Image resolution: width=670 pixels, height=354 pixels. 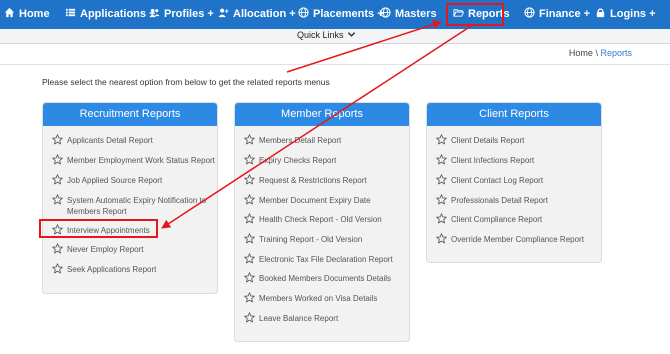 What do you see at coordinates (518, 219) in the screenshot?
I see `report-link: Client Compliance Report` at bounding box center [518, 219].